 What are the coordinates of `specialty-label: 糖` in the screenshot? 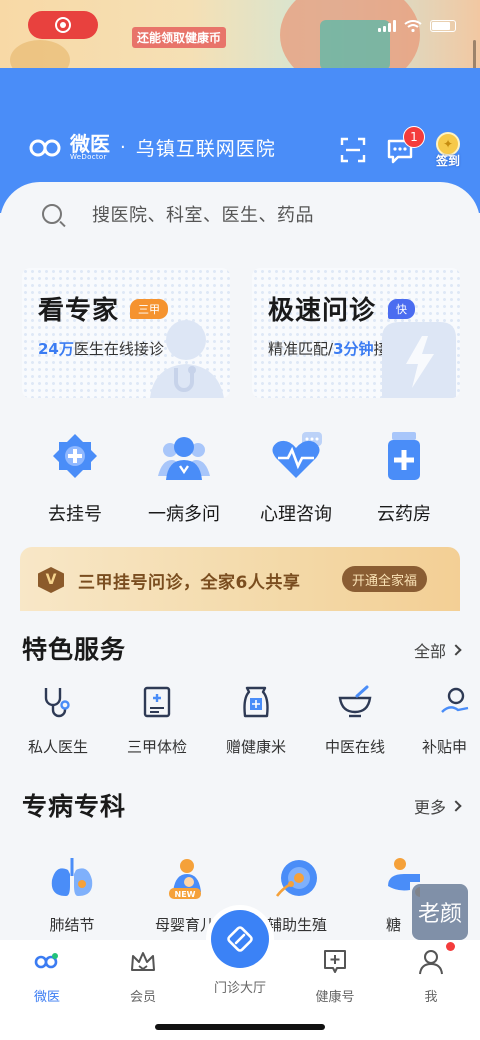 It's located at (394, 925).